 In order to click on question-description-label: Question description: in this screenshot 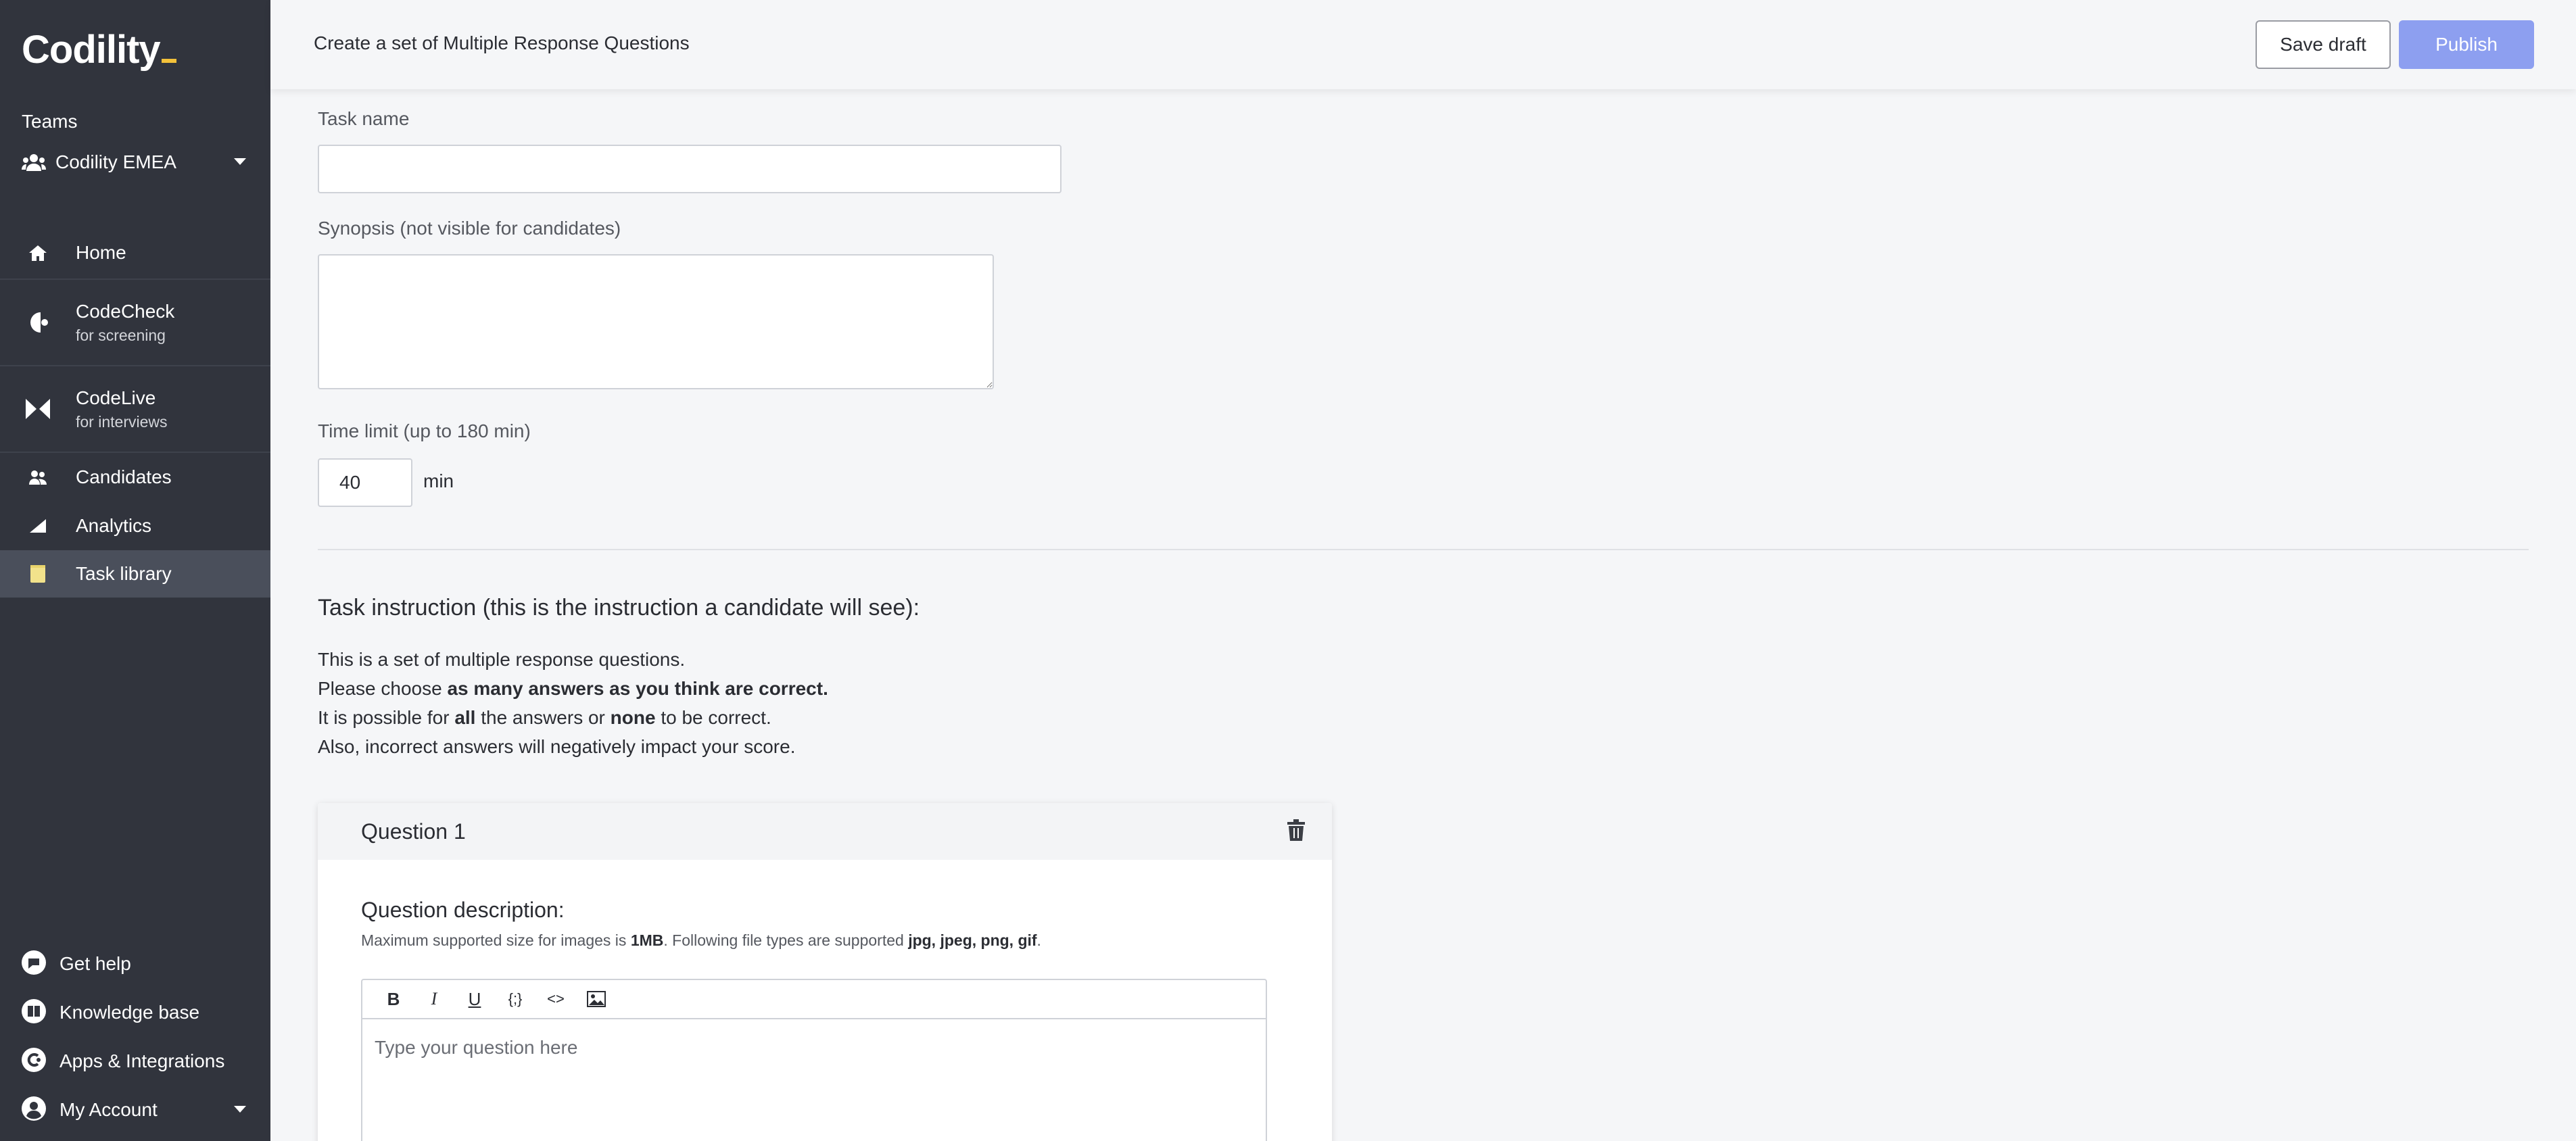, I will do `click(463, 910)`.